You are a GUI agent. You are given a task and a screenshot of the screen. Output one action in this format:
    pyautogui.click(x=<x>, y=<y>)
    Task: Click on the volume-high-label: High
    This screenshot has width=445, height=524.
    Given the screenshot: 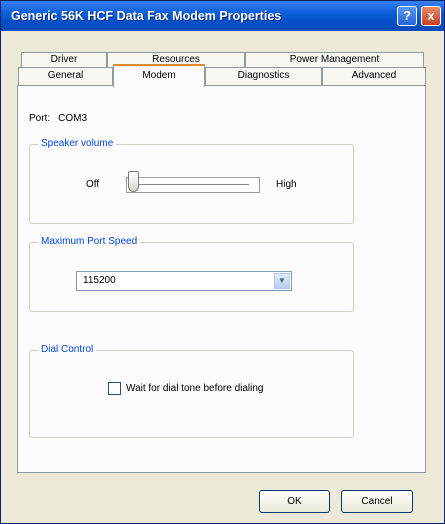 What is the action you would take?
    pyautogui.click(x=286, y=184)
    